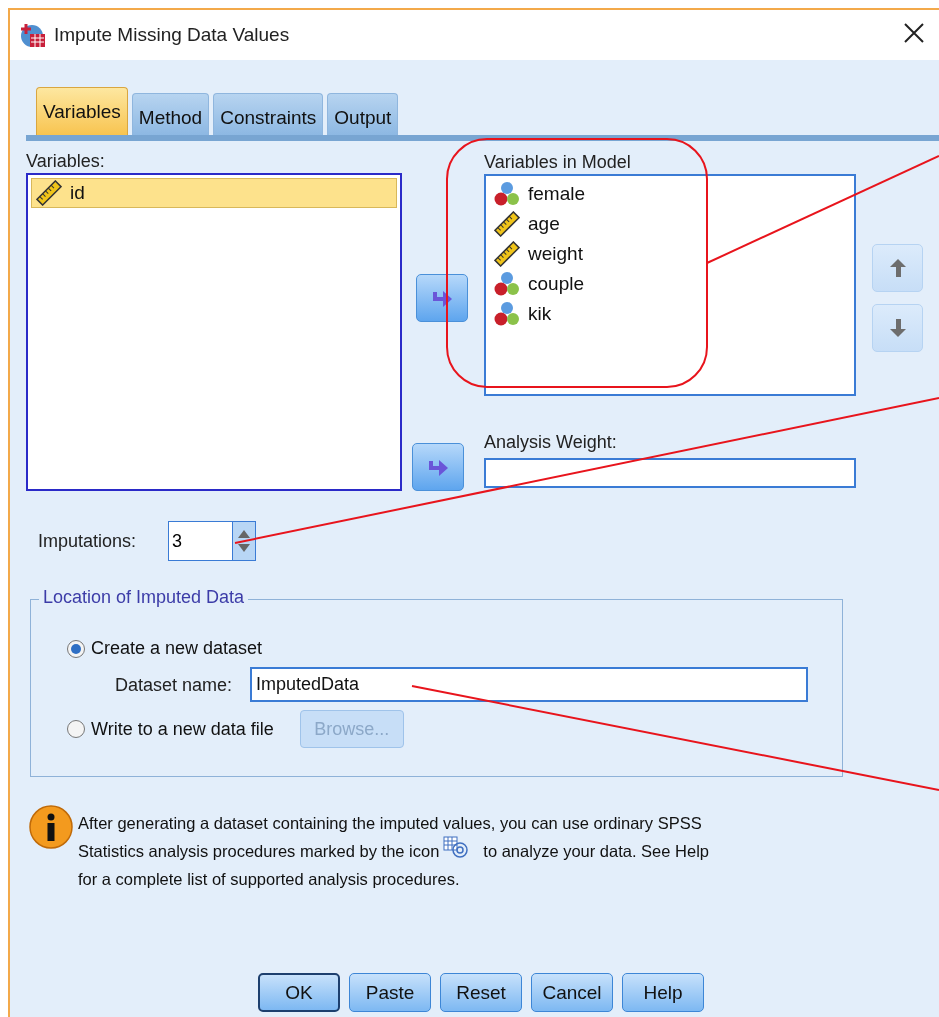 This screenshot has width=939, height=1017. Describe the element at coordinates (558, 162) in the screenshot. I see `model-label: Variables in Model` at that location.